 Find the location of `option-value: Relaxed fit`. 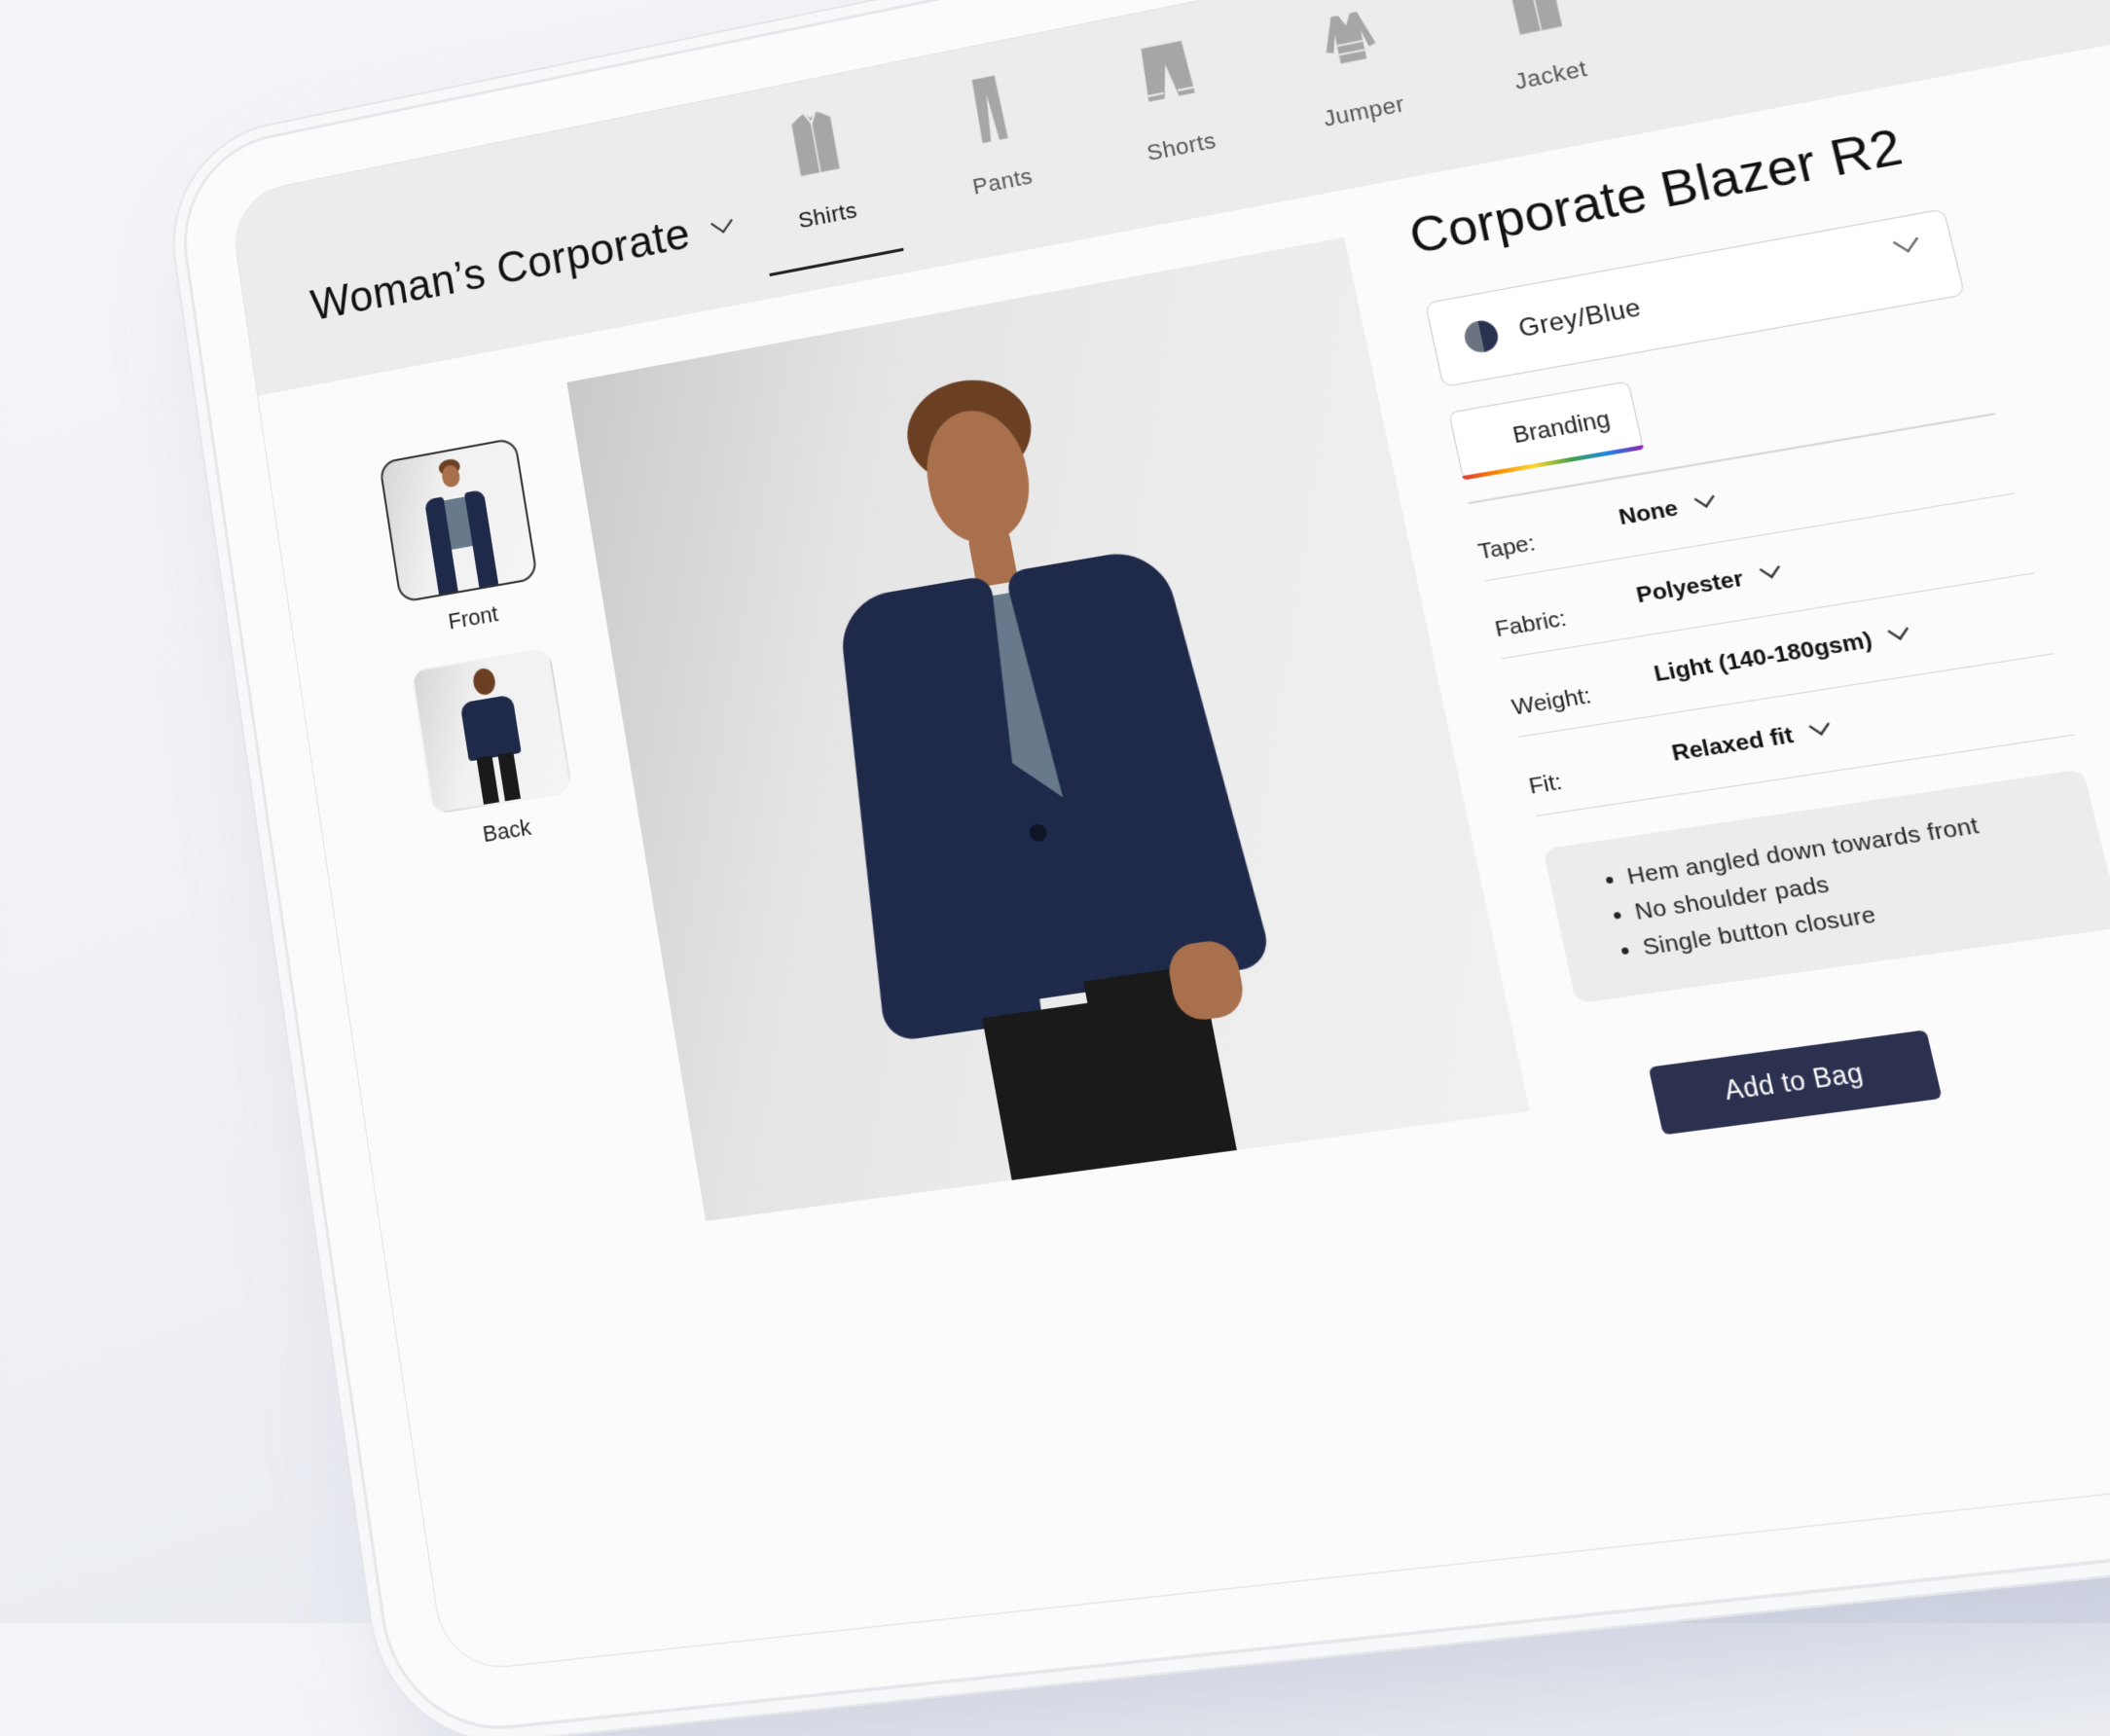

option-value: Relaxed fit is located at coordinates (1732, 744).